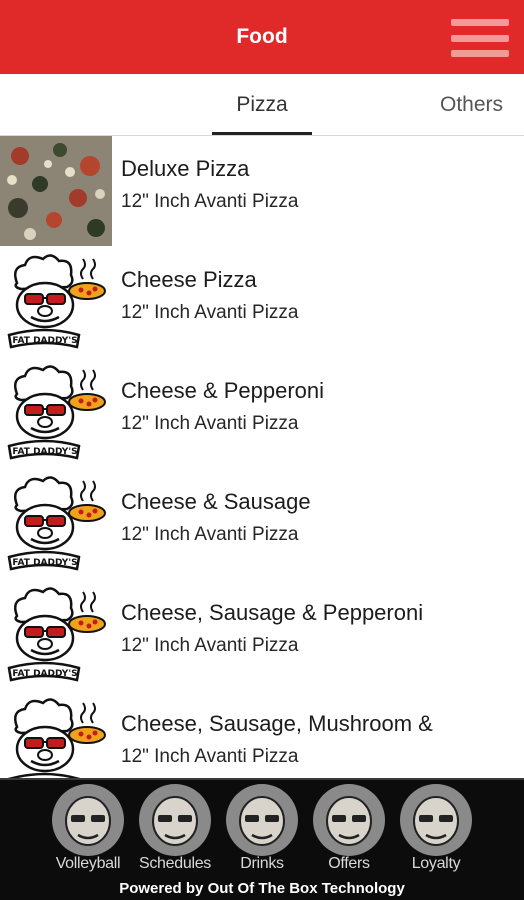 This screenshot has width=524, height=900. Describe the element at coordinates (88, 820) in the screenshot. I see `volleyball-caricature-icon` at that location.